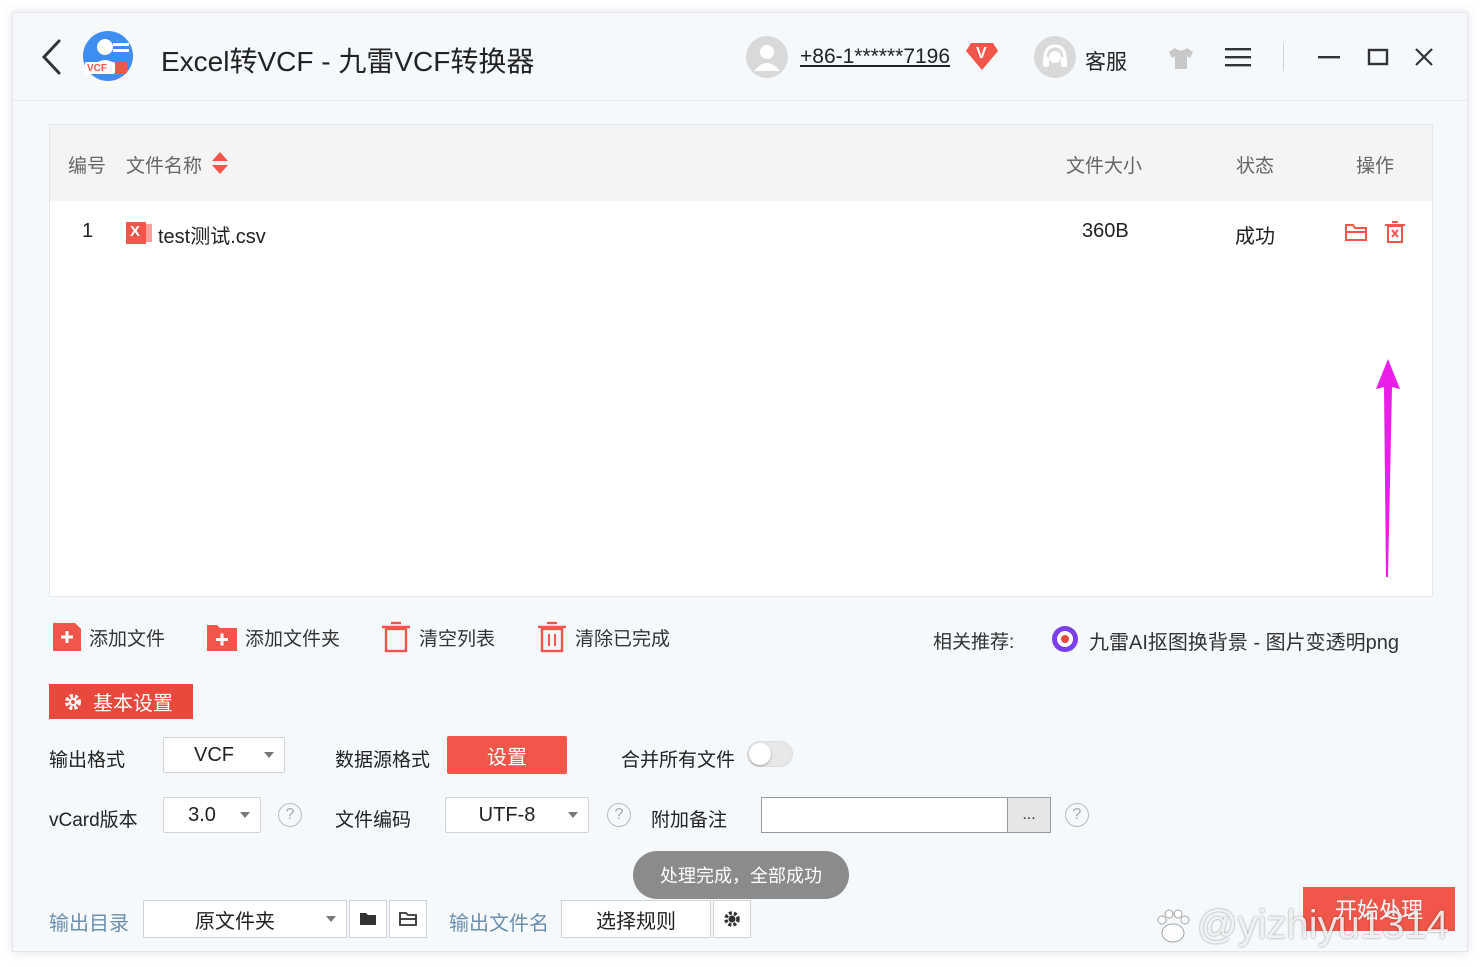 This screenshot has width=1482, height=967. I want to click on back-arrow-icon, so click(52, 57).